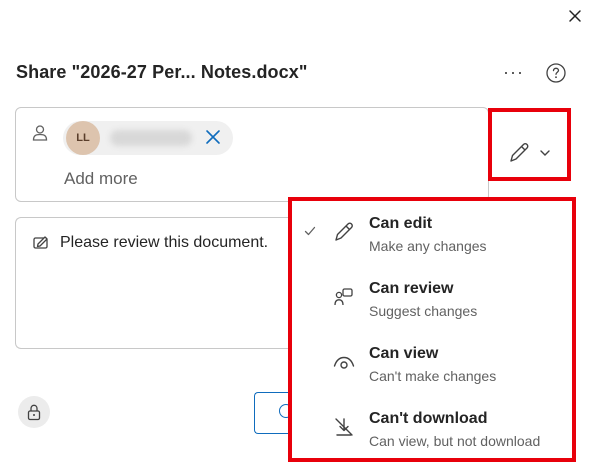  What do you see at coordinates (513, 72) in the screenshot?
I see `more-options-button: ···` at bounding box center [513, 72].